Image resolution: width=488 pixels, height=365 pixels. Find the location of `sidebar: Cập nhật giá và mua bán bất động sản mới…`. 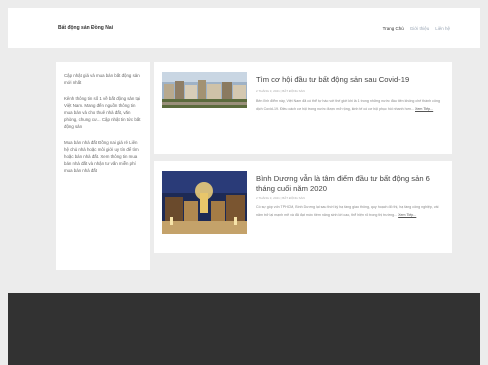

sidebar: Cập nhật giá và mua bán bất động sản mới… is located at coordinates (103, 166).